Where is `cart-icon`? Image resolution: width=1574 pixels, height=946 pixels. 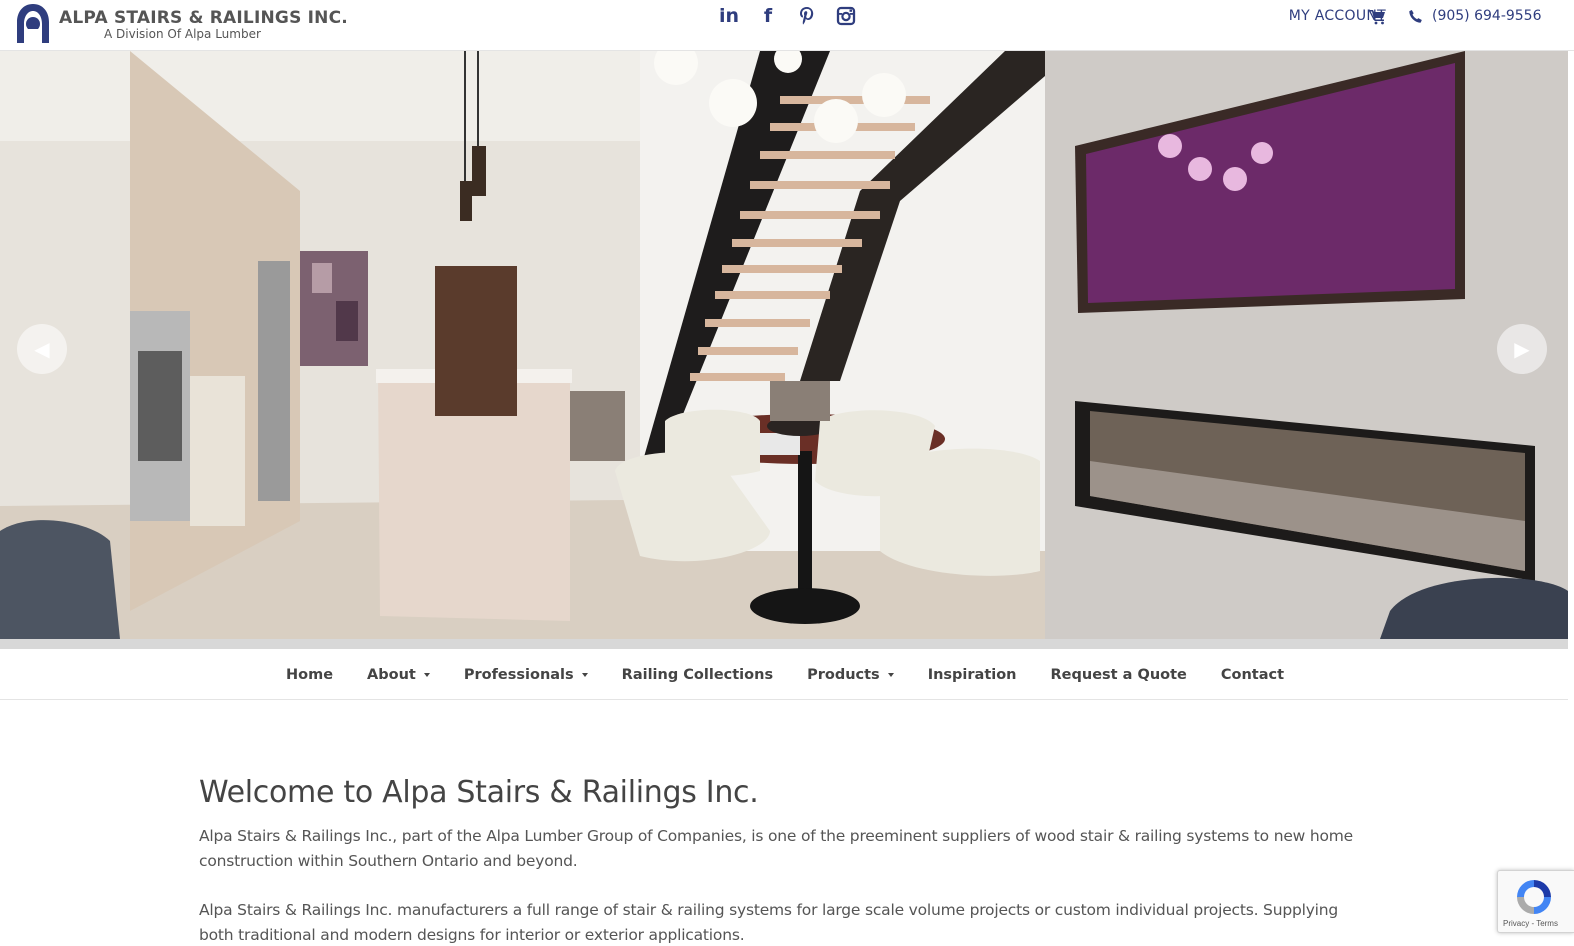
cart-icon is located at coordinates (1378, 17).